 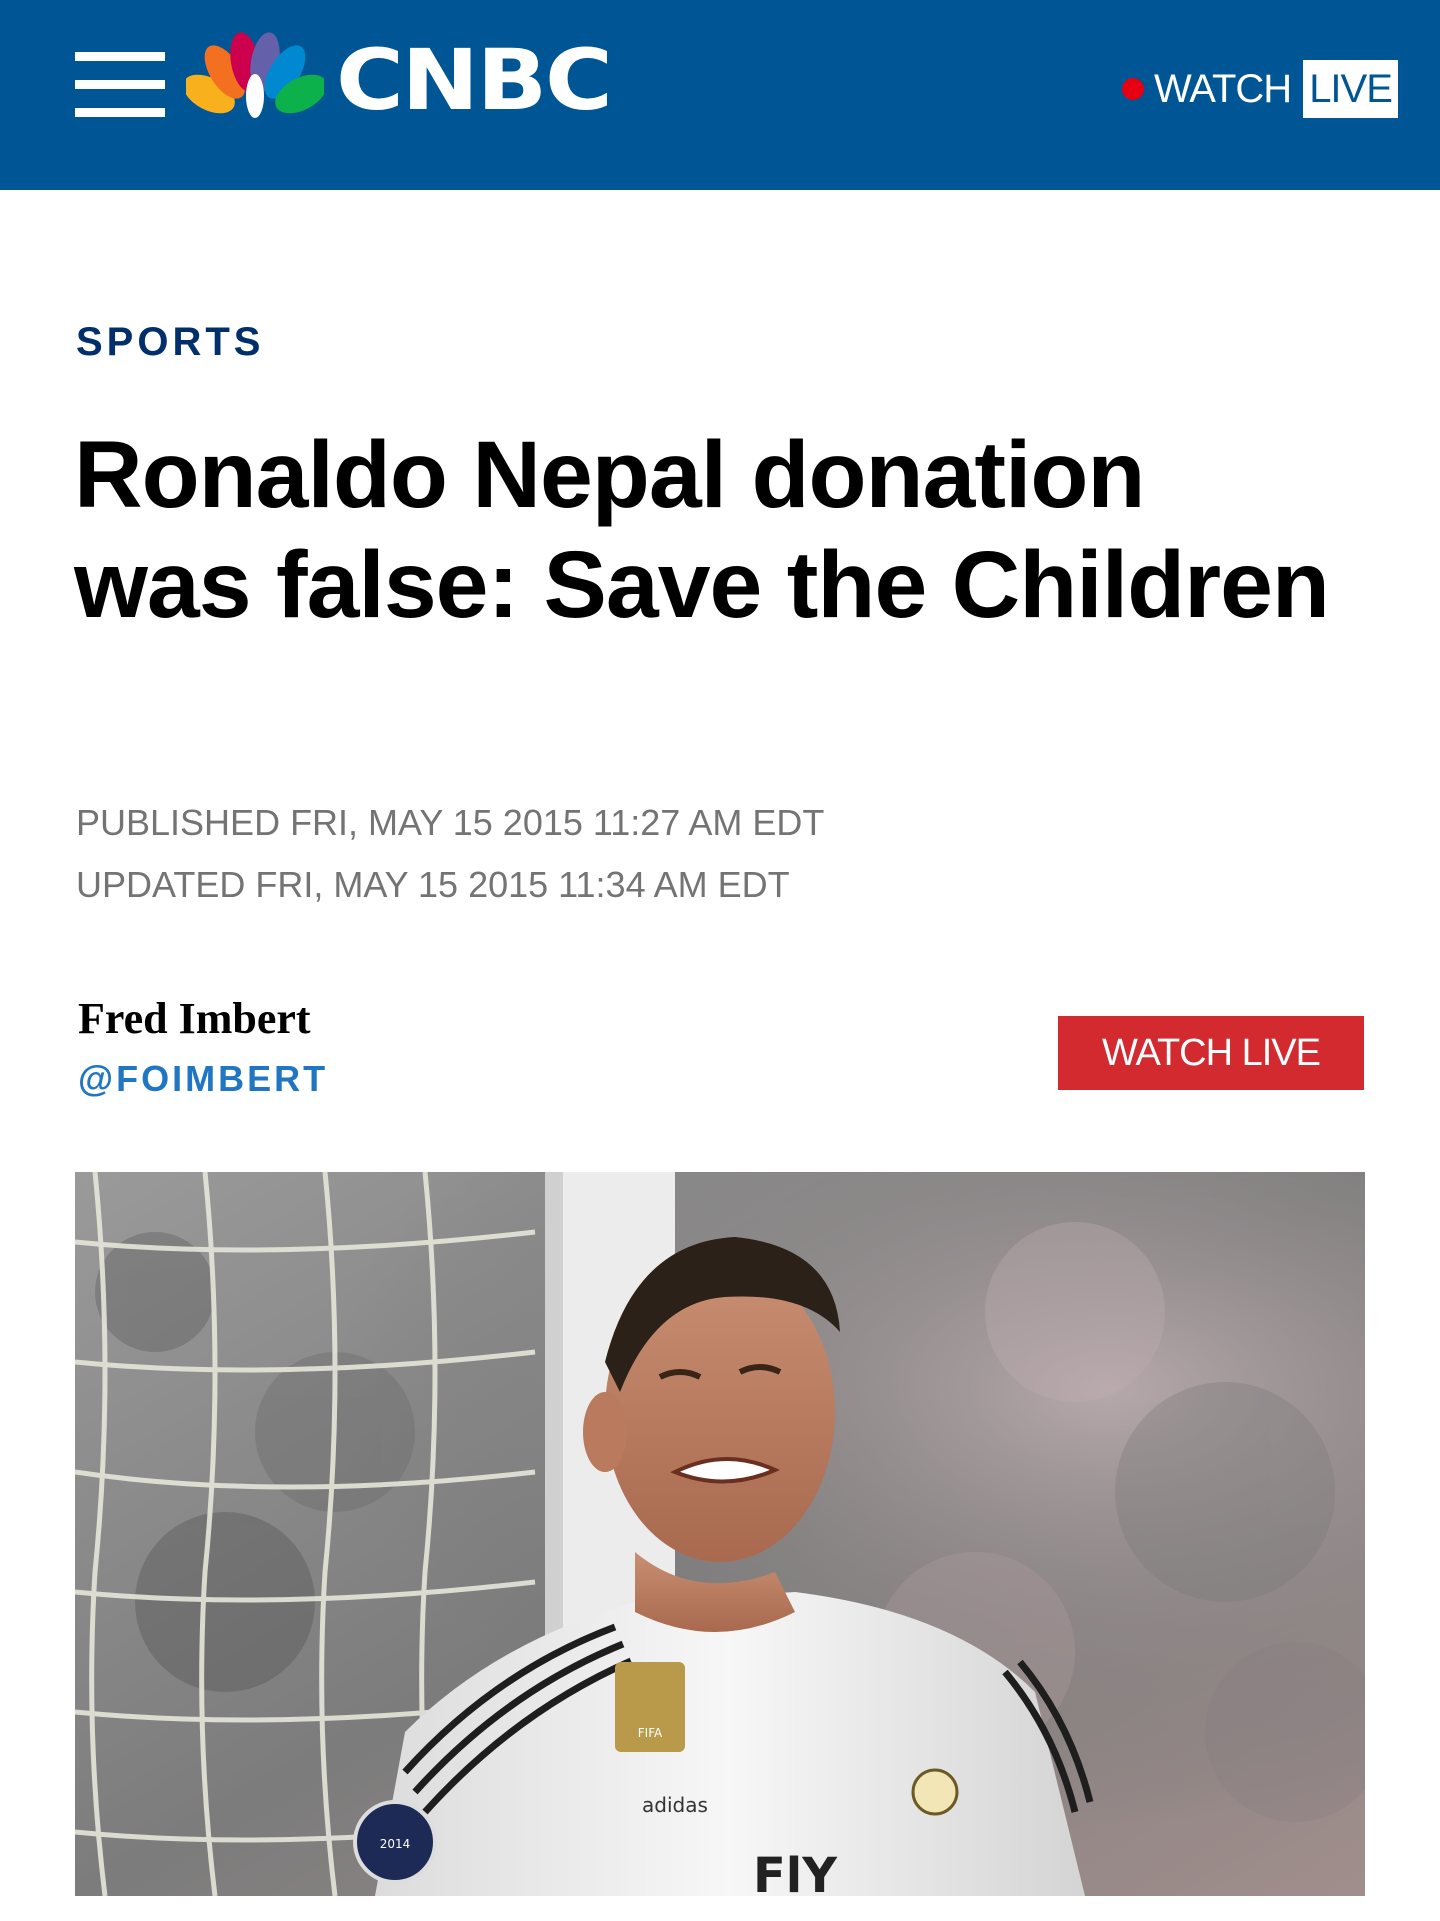 What do you see at coordinates (474, 80) in the screenshot?
I see `cnbc-wordmark: CNBC` at bounding box center [474, 80].